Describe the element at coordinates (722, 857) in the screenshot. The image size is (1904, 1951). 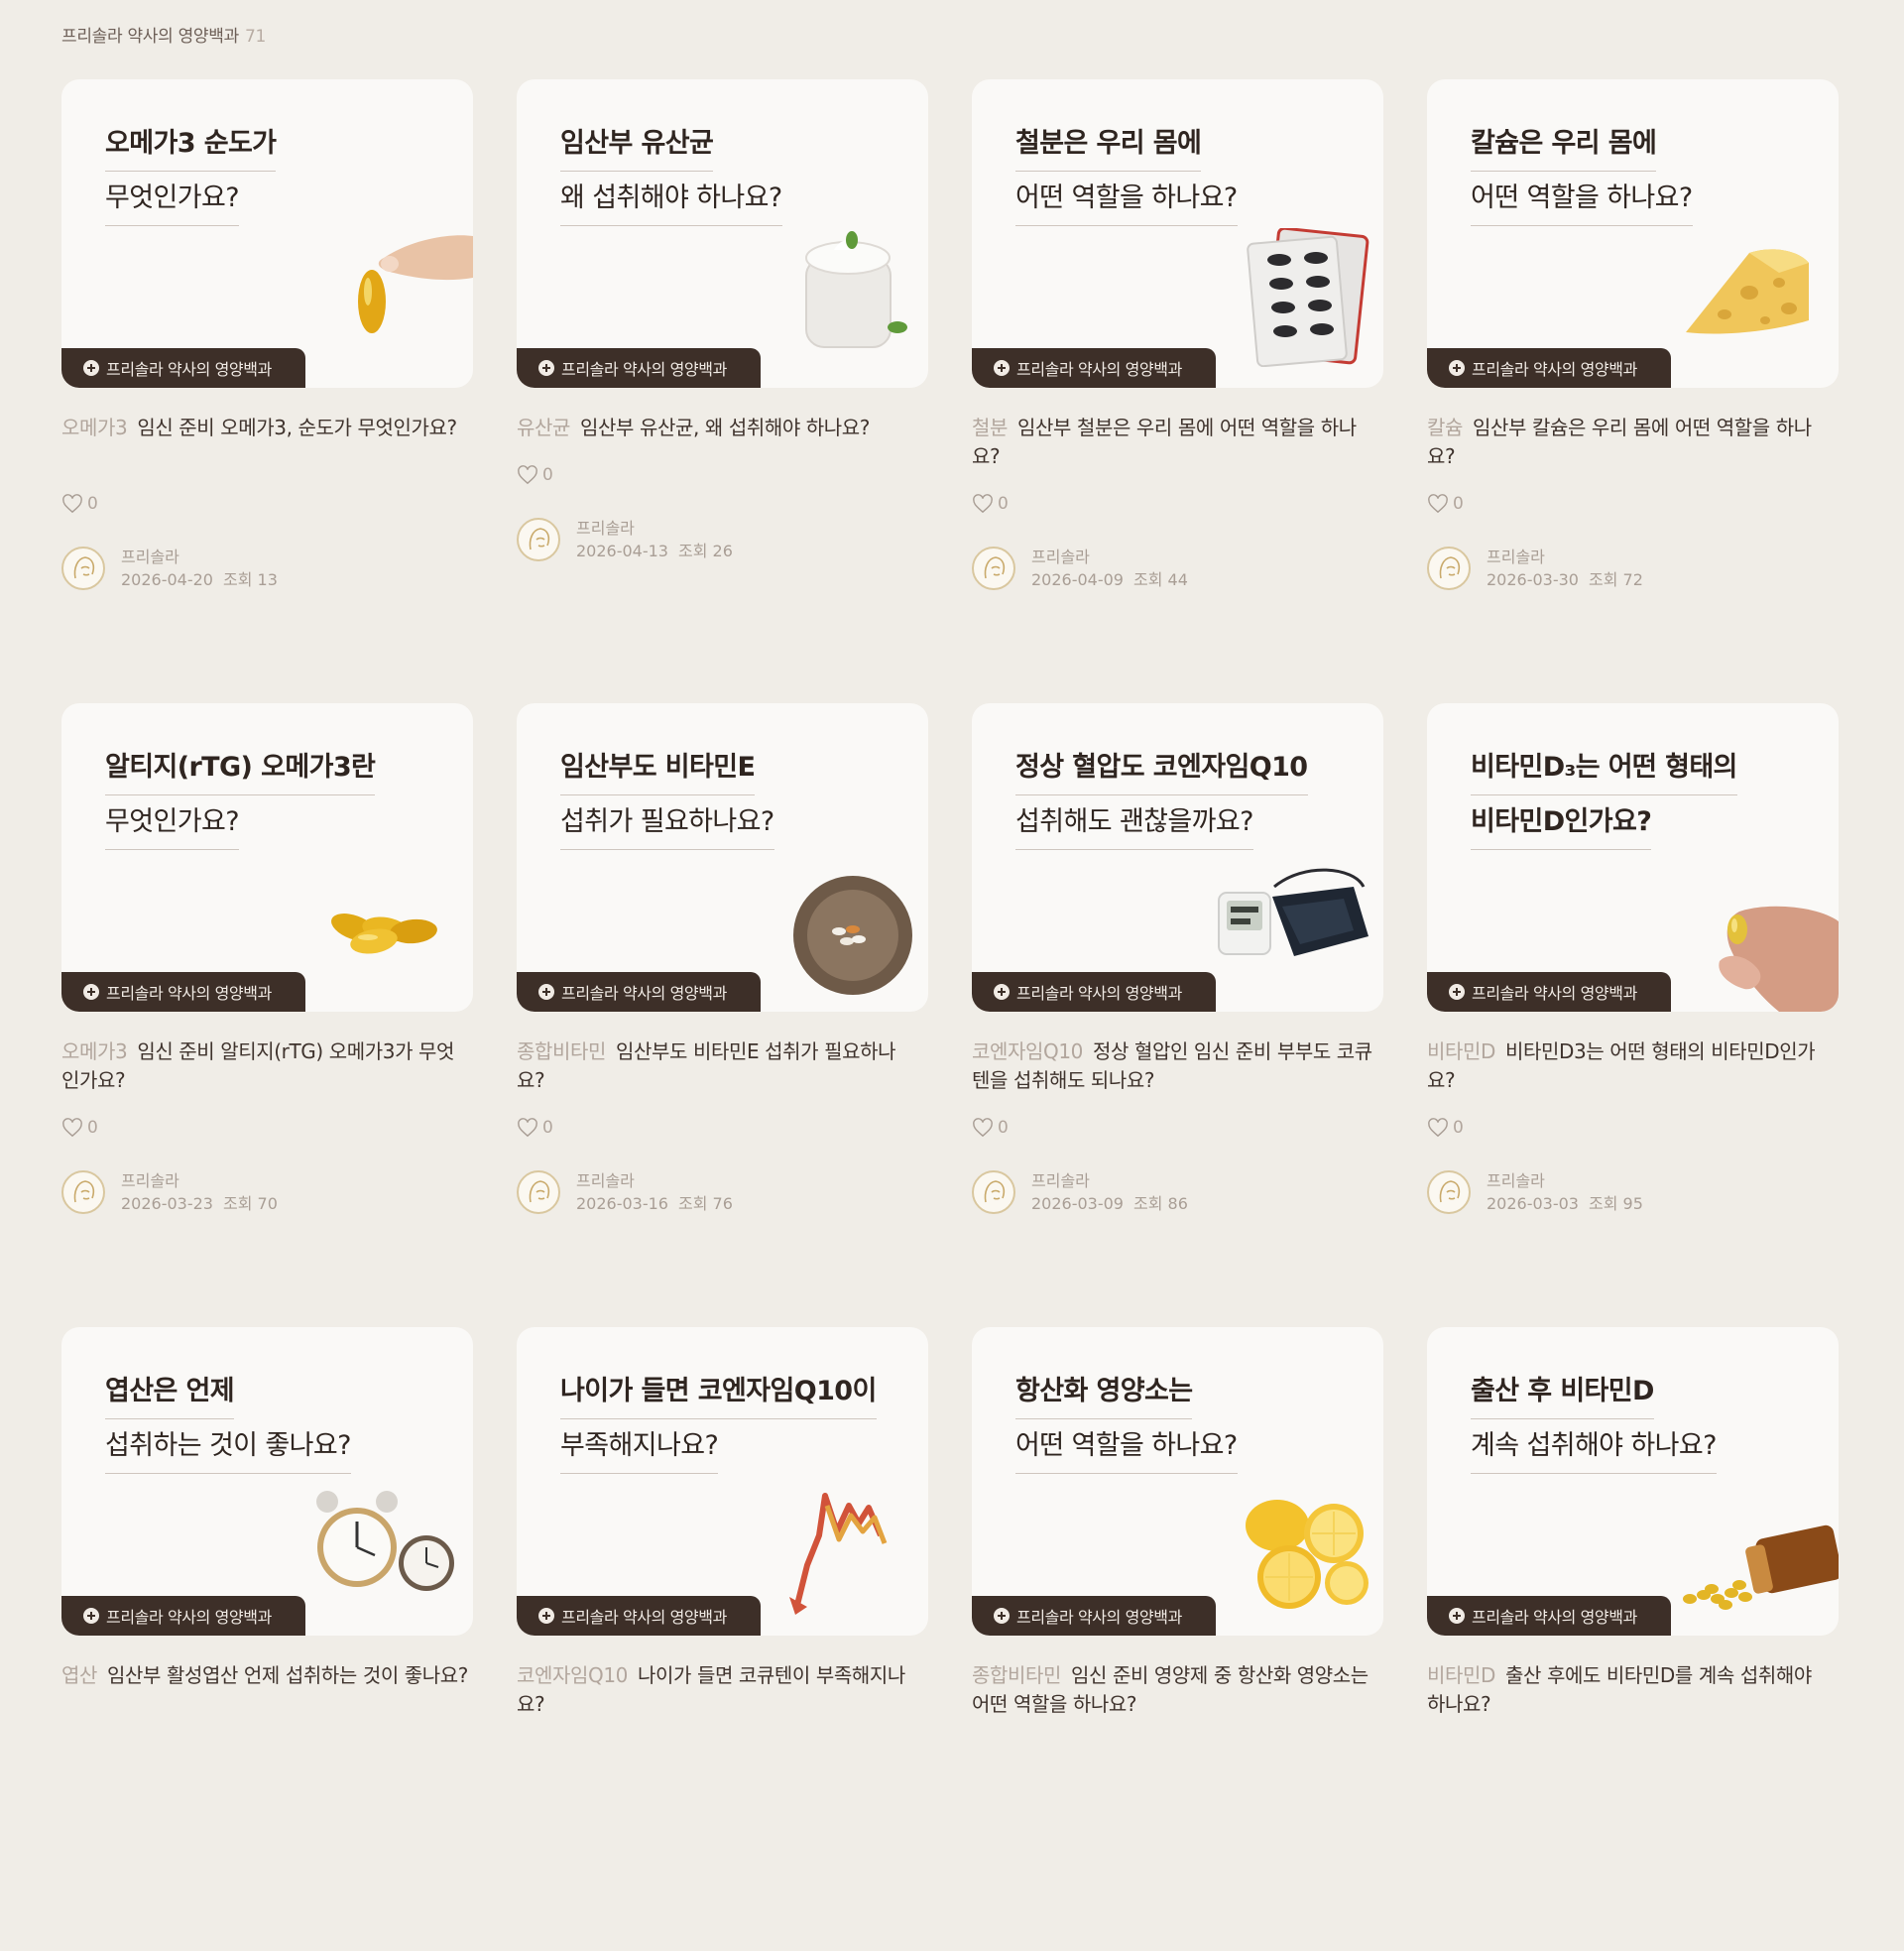
I see `post-thumbnail: 임산부도 비타민E 섭취가 필요하나요? 프리솔라 약사의 영양백과` at that location.